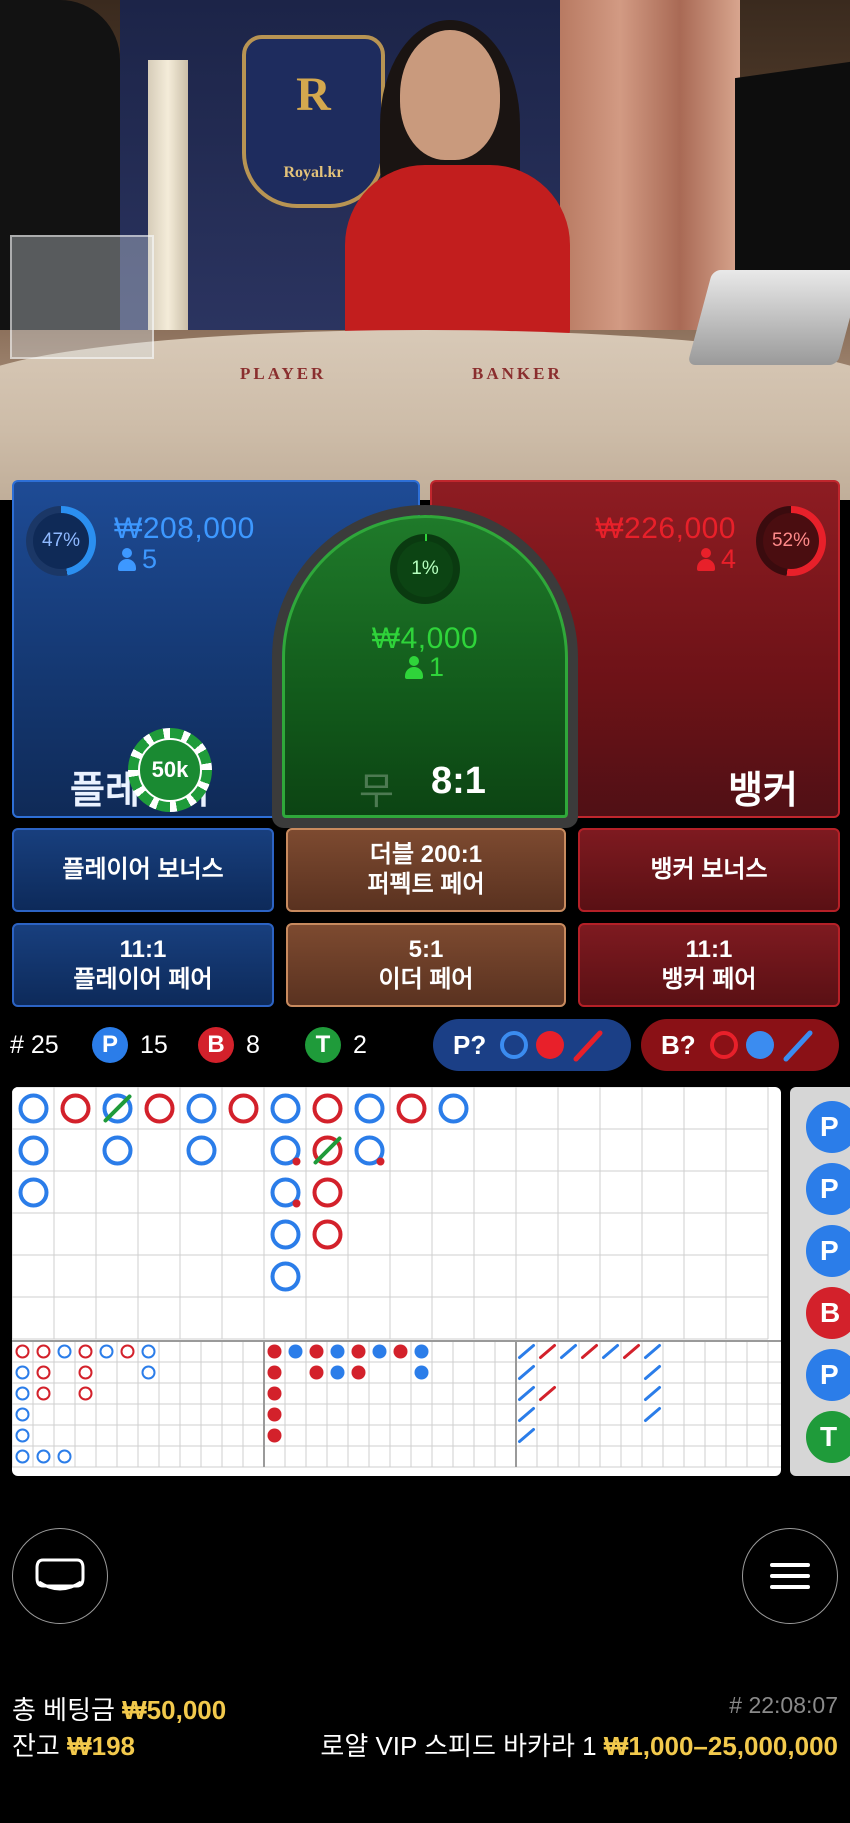 Image resolution: width=850 pixels, height=1823 pixels. What do you see at coordinates (820, 1281) in the screenshot?
I see `bead-road-peek: PPPBPT` at bounding box center [820, 1281].